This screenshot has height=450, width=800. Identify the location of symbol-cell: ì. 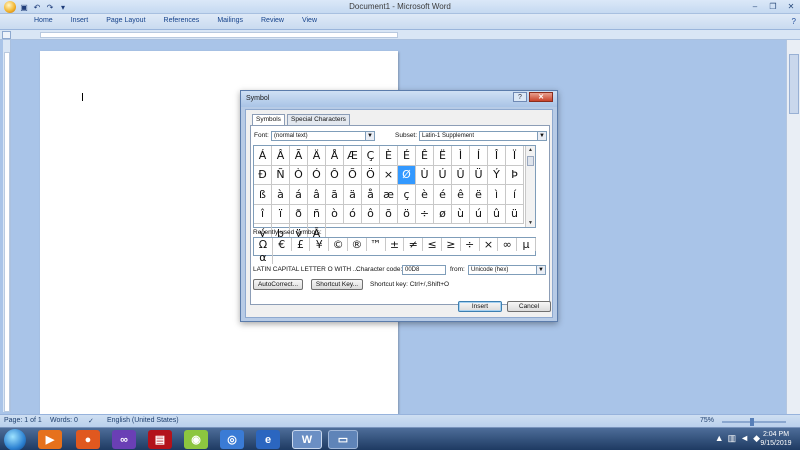
(497, 195).